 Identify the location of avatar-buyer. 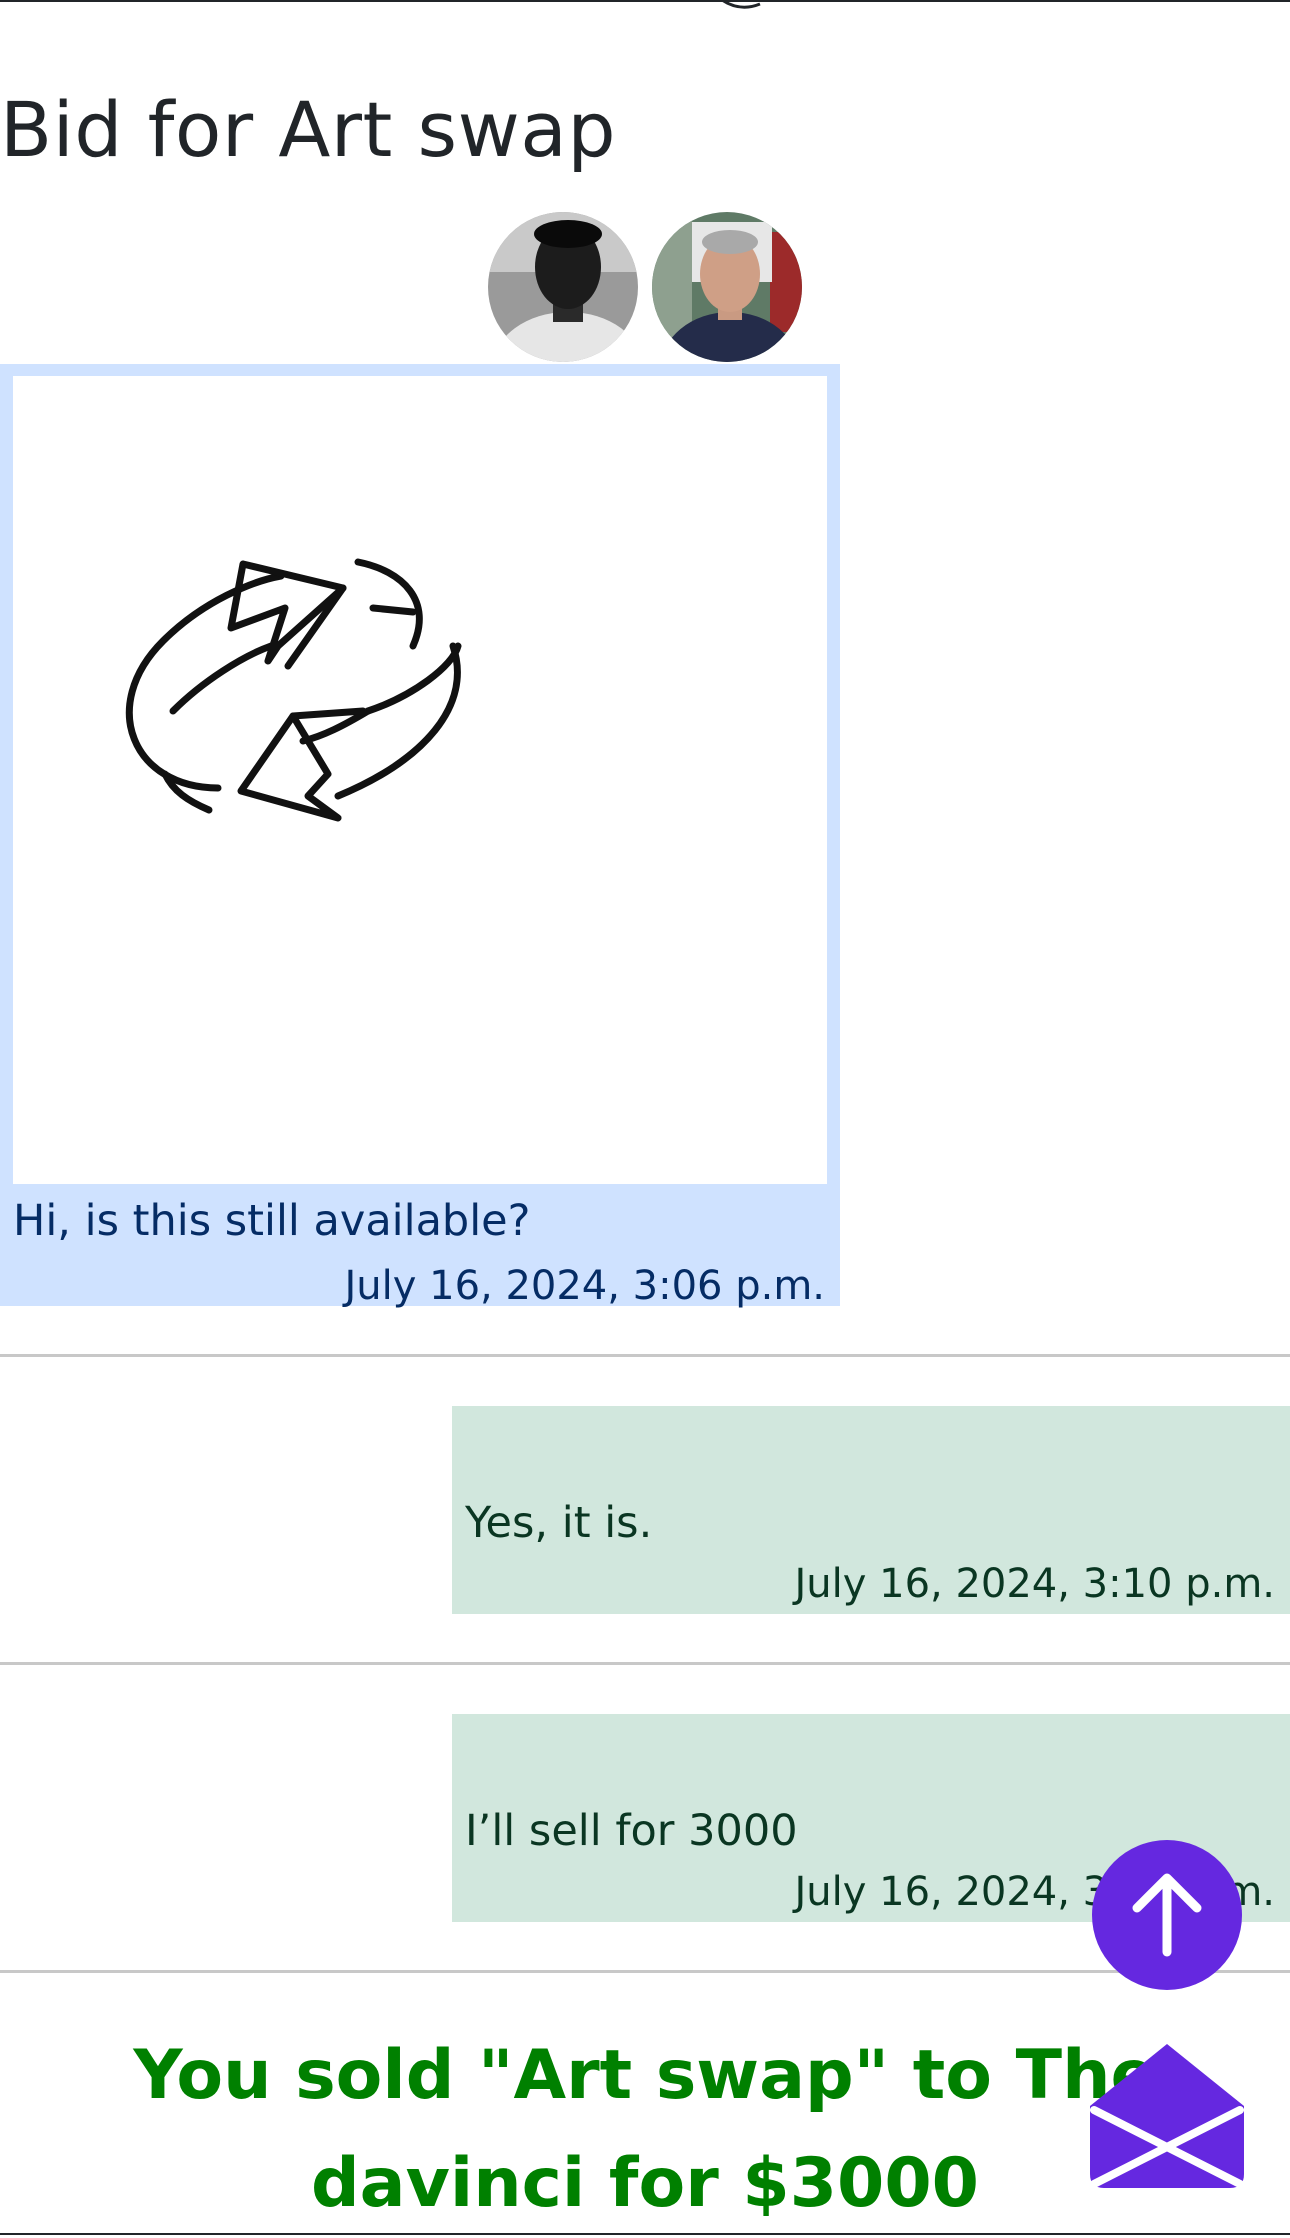
(563, 287).